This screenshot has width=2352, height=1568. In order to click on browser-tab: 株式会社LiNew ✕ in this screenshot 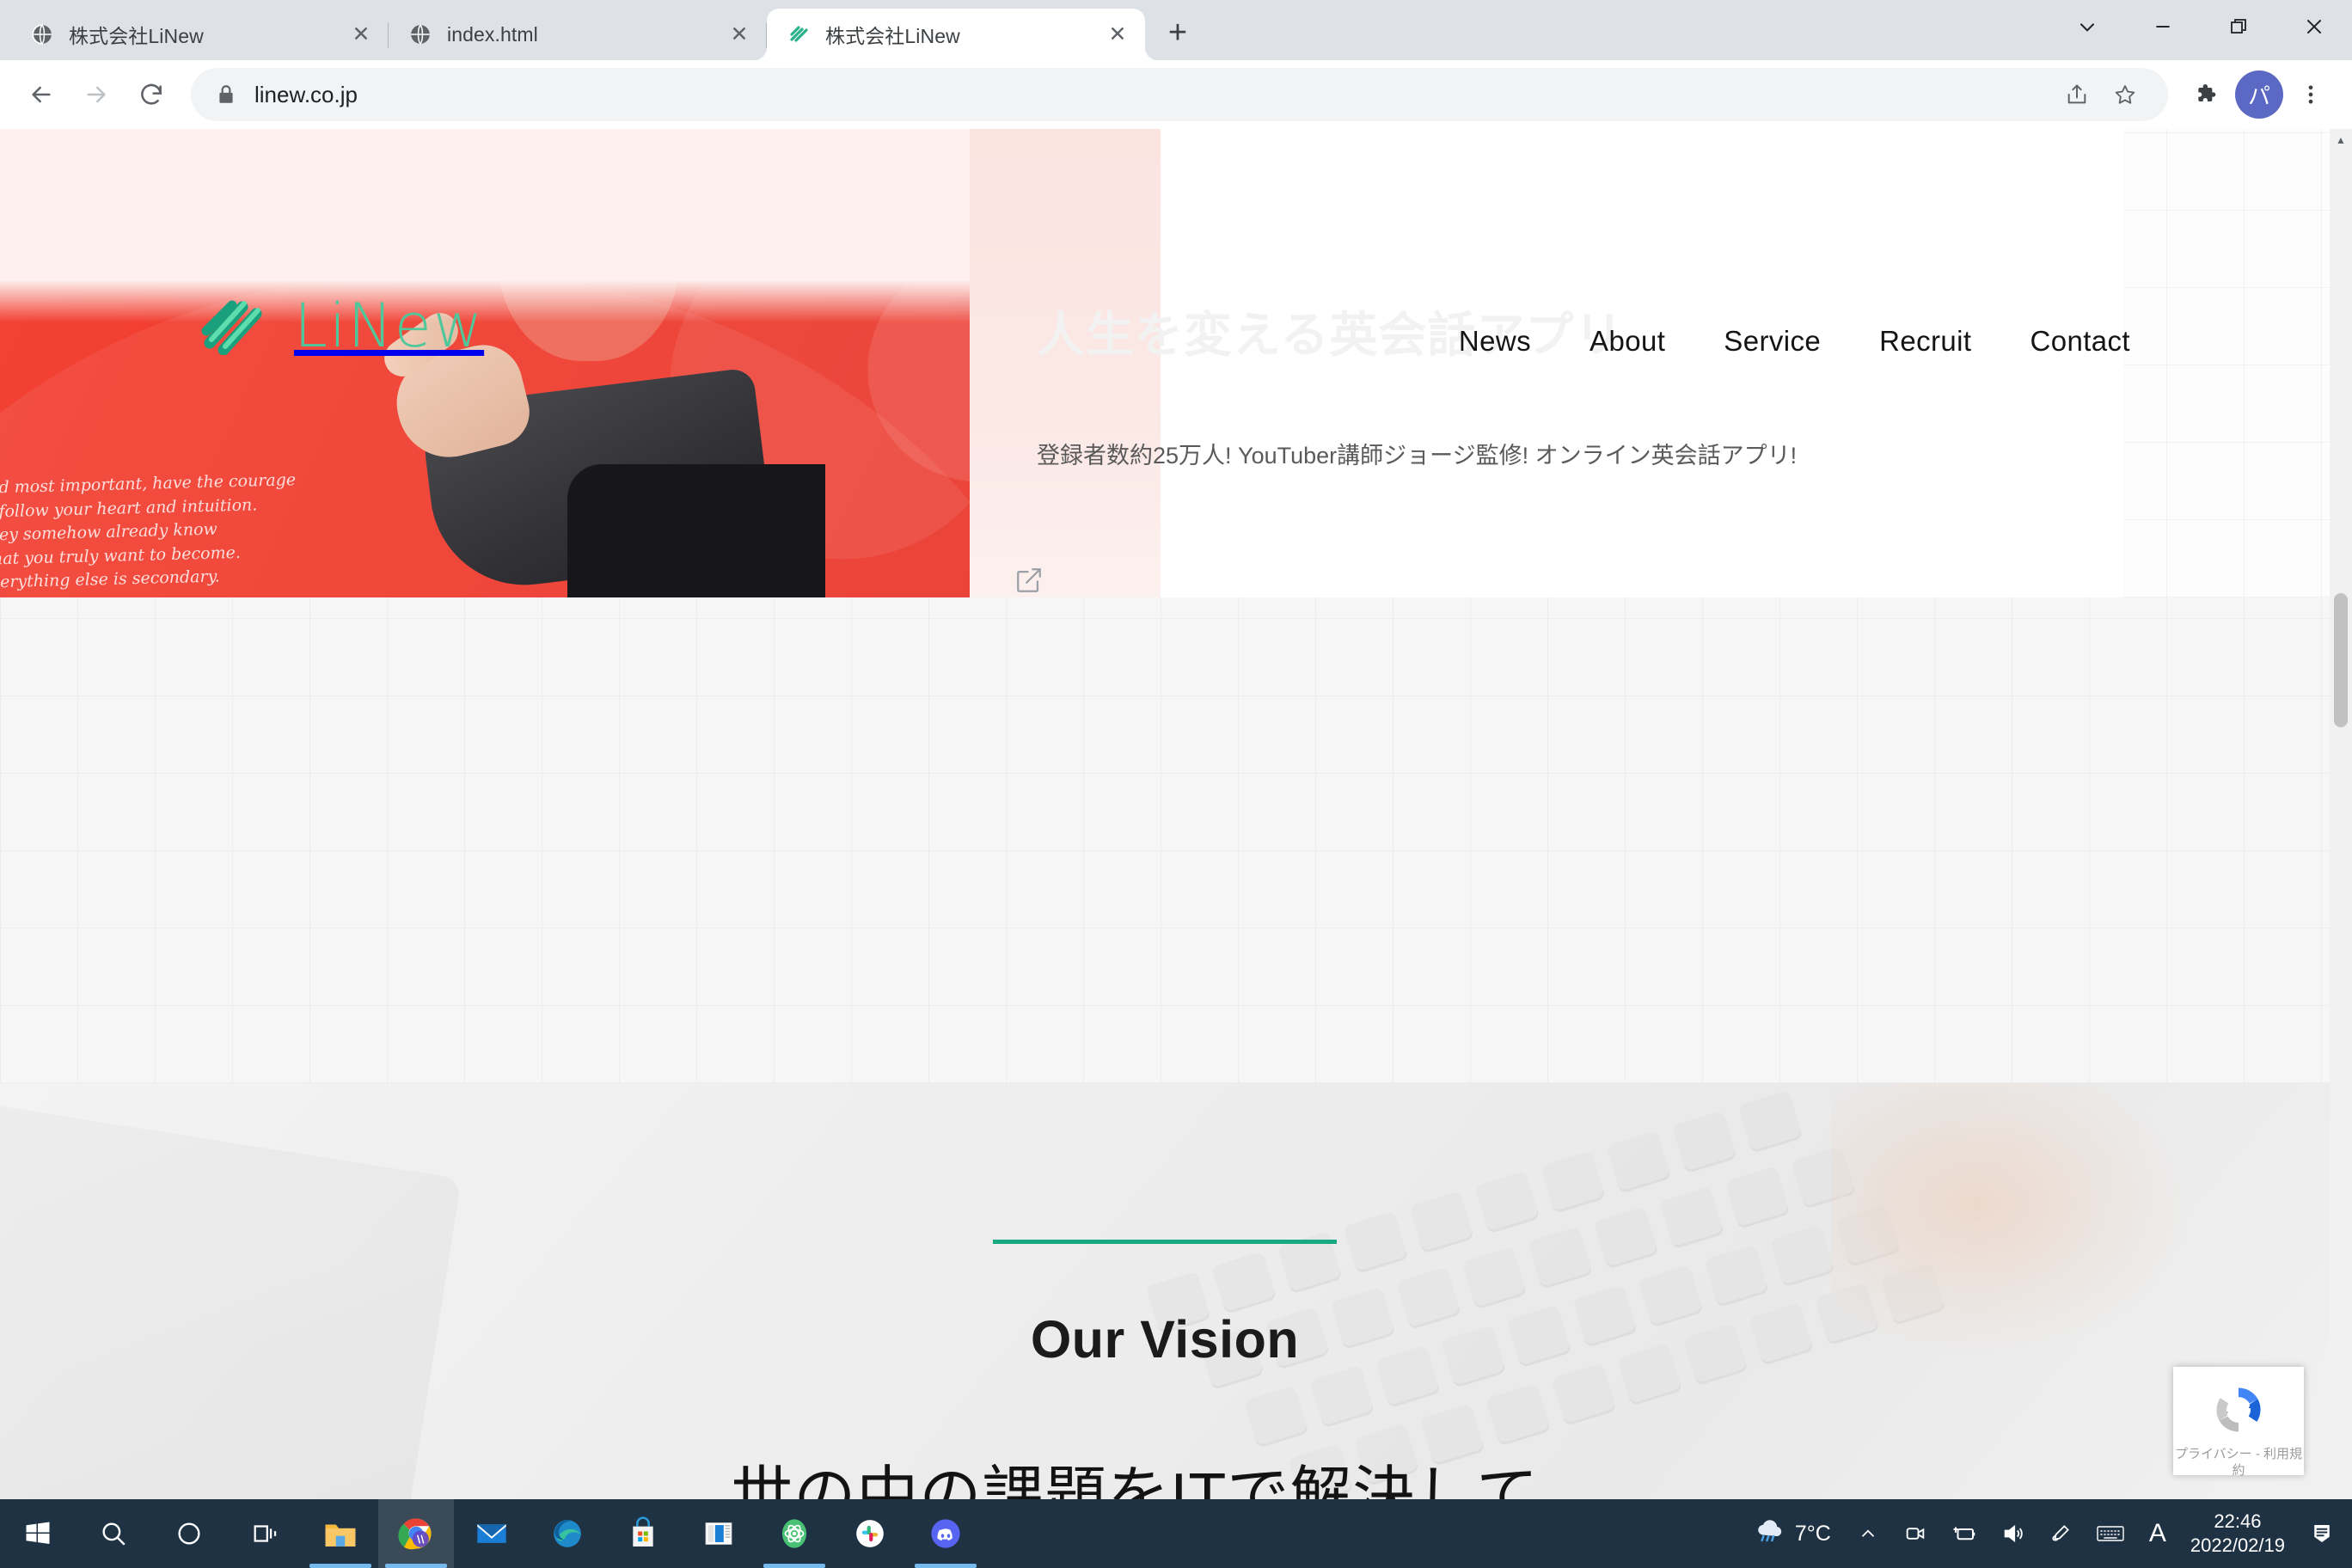, I will do `click(199, 34)`.